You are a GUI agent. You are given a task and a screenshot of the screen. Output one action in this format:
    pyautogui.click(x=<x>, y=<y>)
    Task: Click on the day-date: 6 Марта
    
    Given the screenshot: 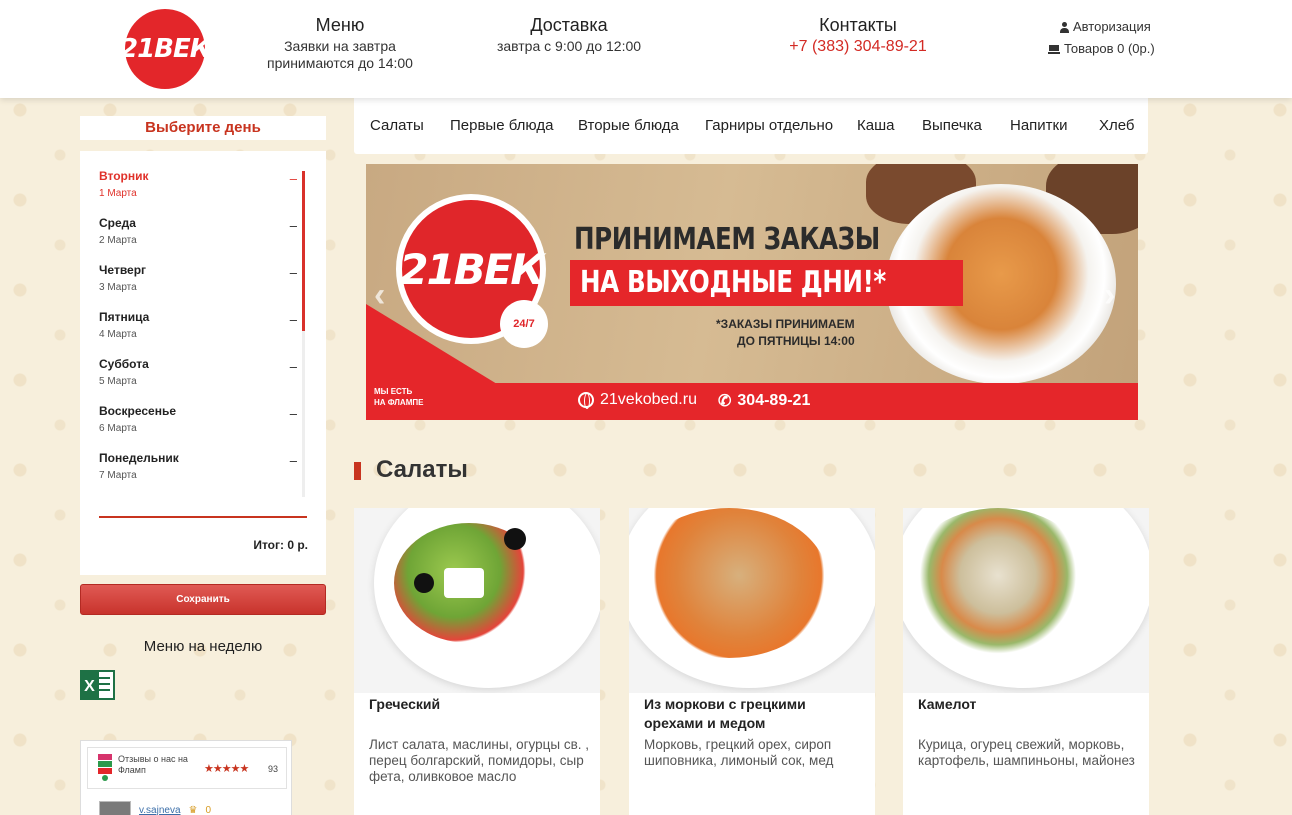 What is the action you would take?
    pyautogui.click(x=118, y=428)
    